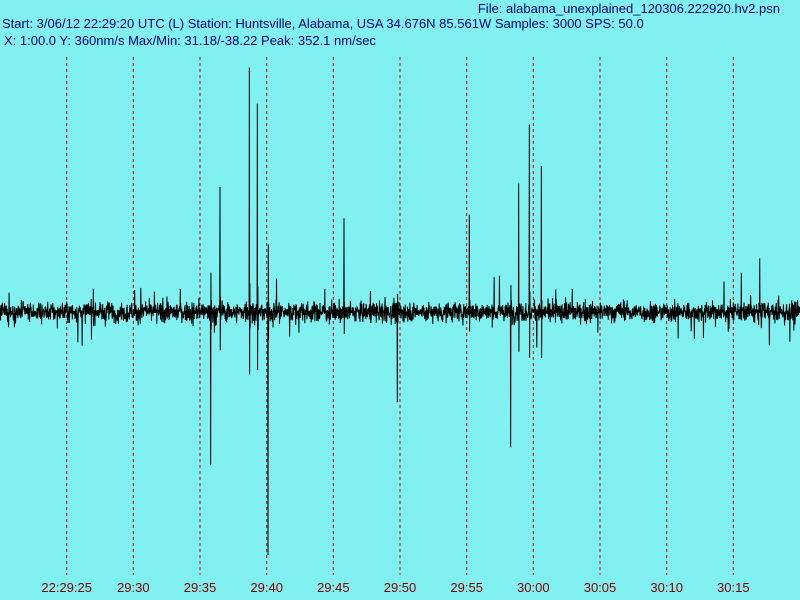 The height and width of the screenshot is (600, 800). Describe the element at coordinates (266, 587) in the screenshot. I see `time-tick-label: 29:40` at that location.